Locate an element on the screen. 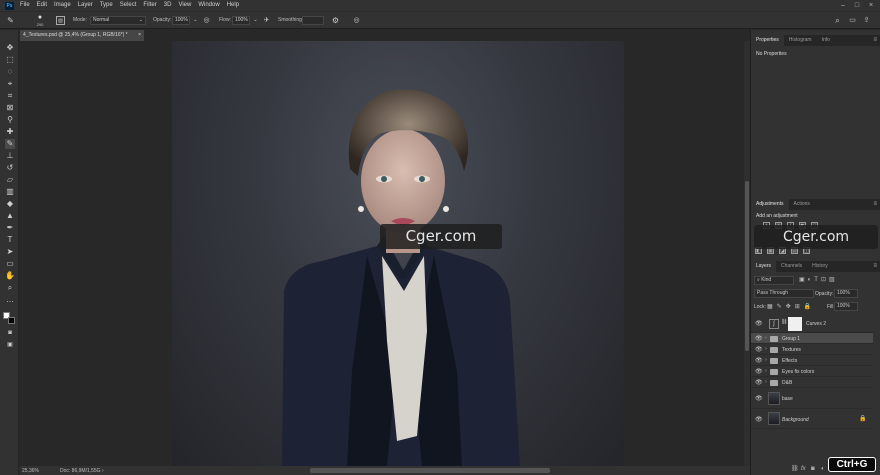 The height and width of the screenshot is (475, 880). history-brush-tool-icon: ↺ is located at coordinates (10, 168).